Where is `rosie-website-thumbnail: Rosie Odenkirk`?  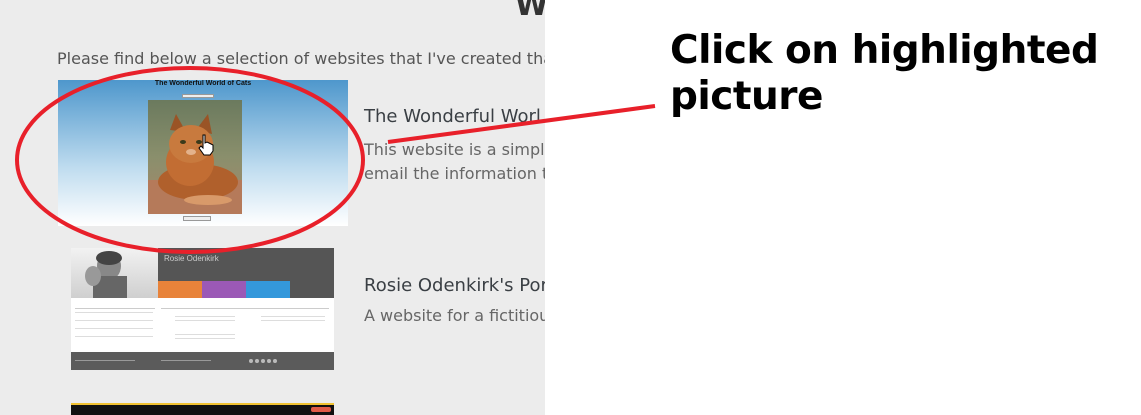
rosie-website-thumbnail: Rosie Odenkirk is located at coordinates (202, 309).